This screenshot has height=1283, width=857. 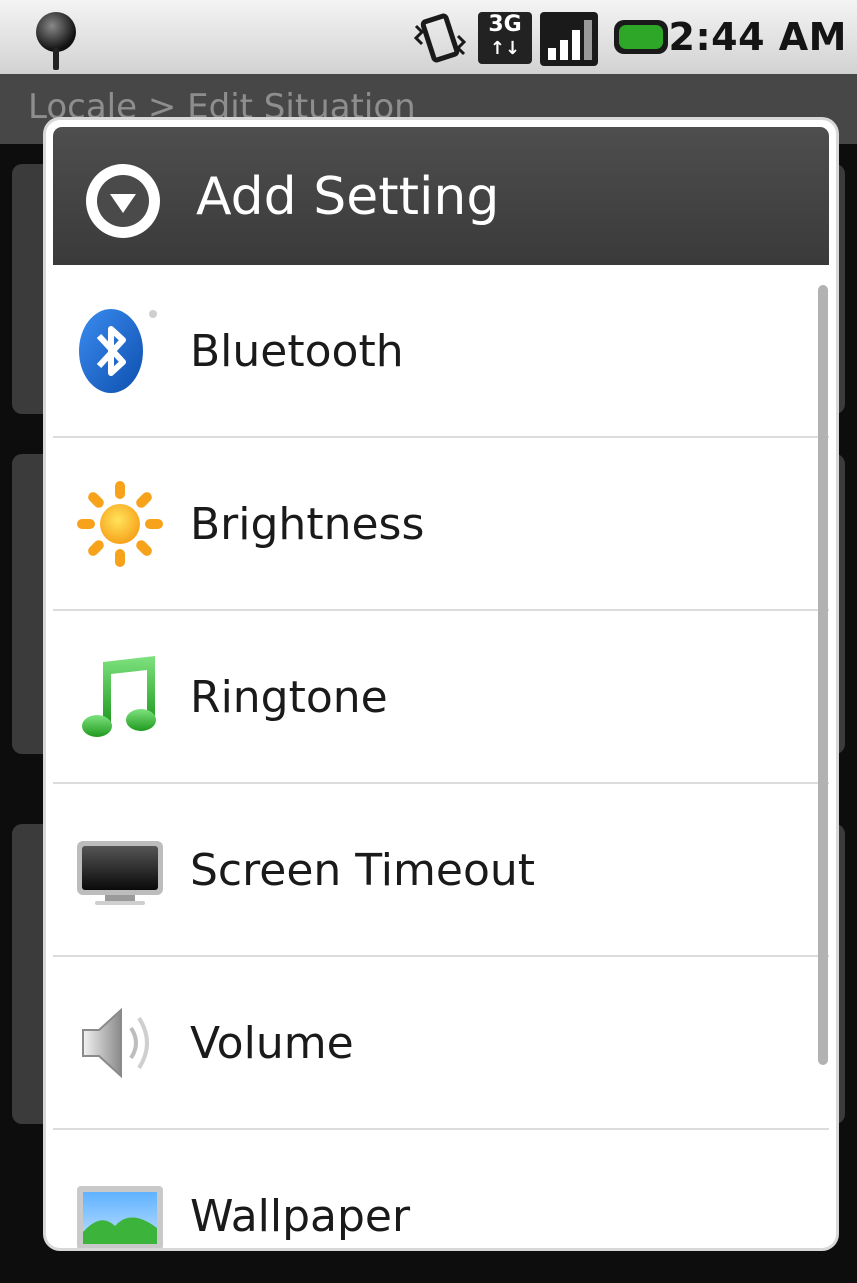 I want to click on list-item-brightness: Brightness, so click(x=441, y=524).